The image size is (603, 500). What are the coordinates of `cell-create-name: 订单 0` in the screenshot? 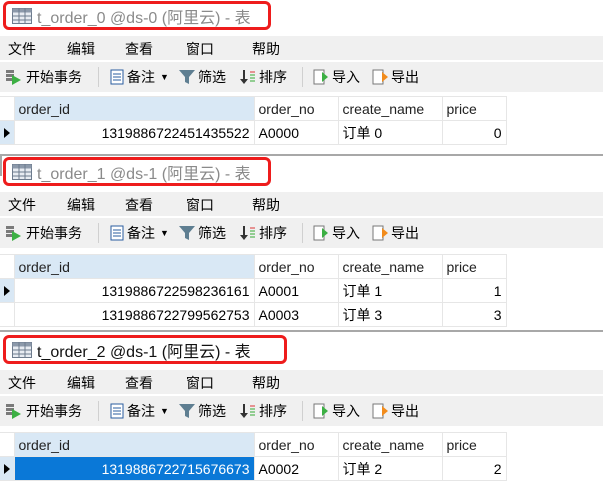 It's located at (390, 132).